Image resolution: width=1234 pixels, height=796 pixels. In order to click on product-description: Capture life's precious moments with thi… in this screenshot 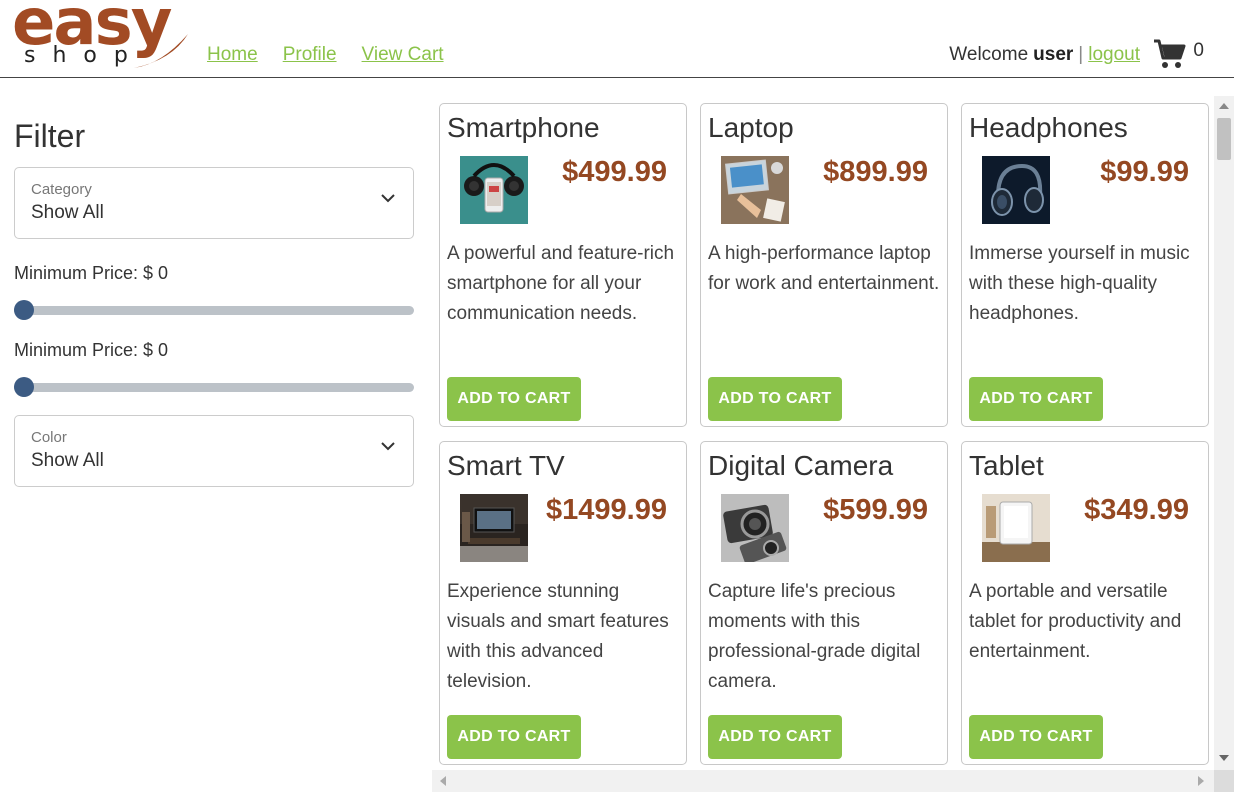, I will do `click(814, 636)`.